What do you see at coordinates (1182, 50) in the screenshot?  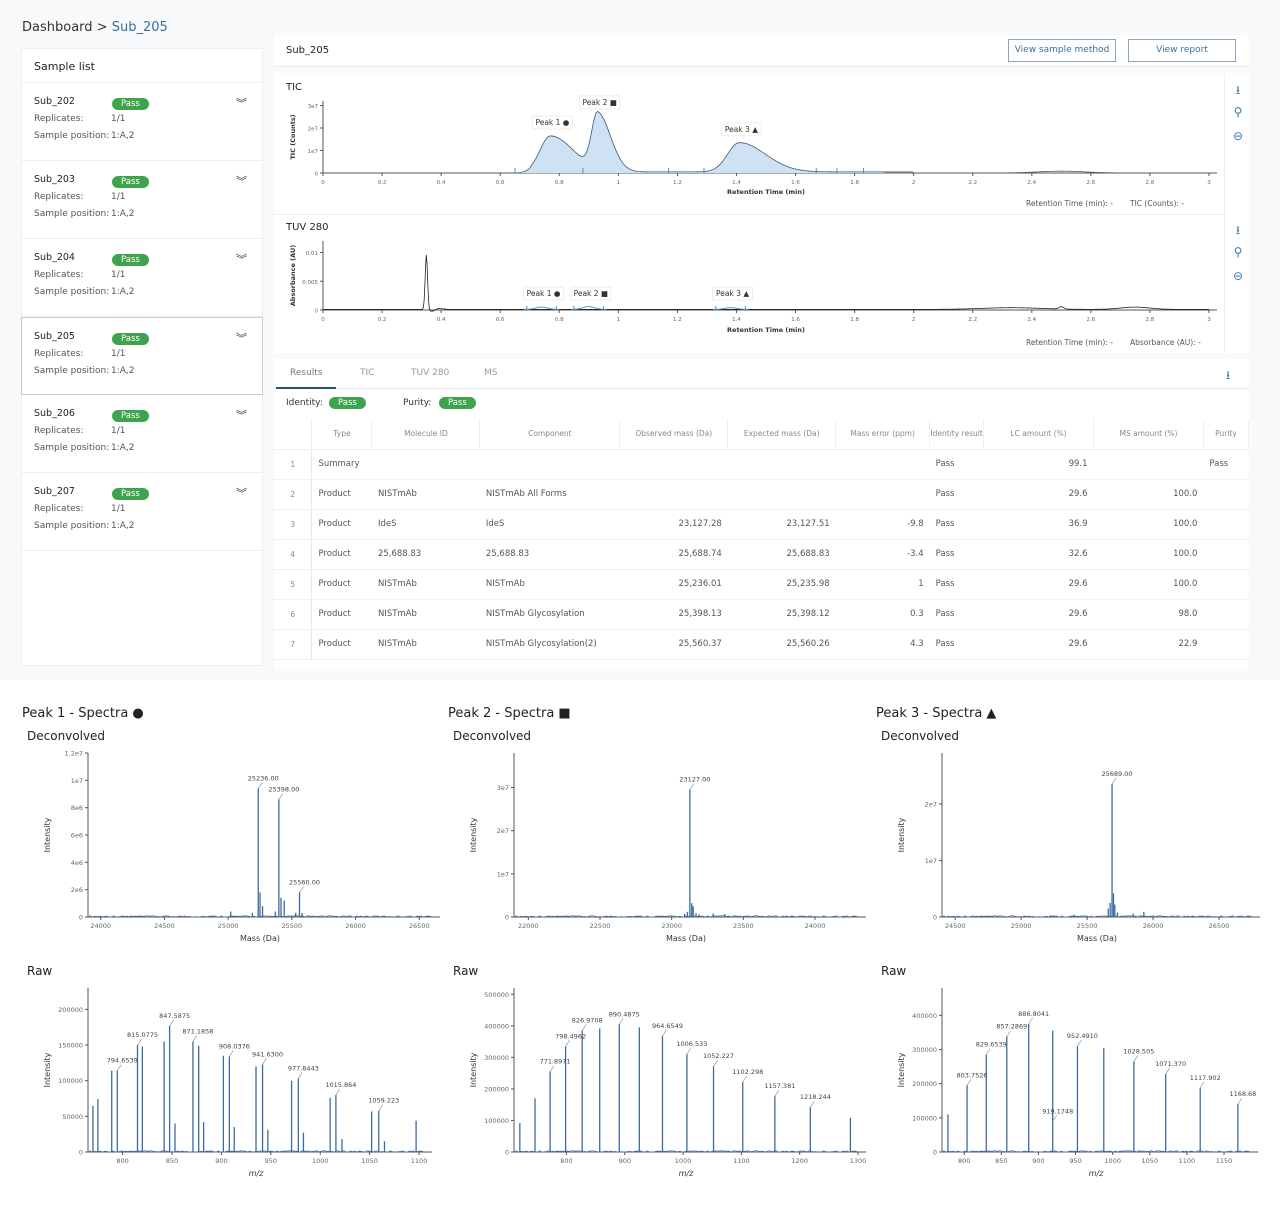 I see `view-report-button: View report` at bounding box center [1182, 50].